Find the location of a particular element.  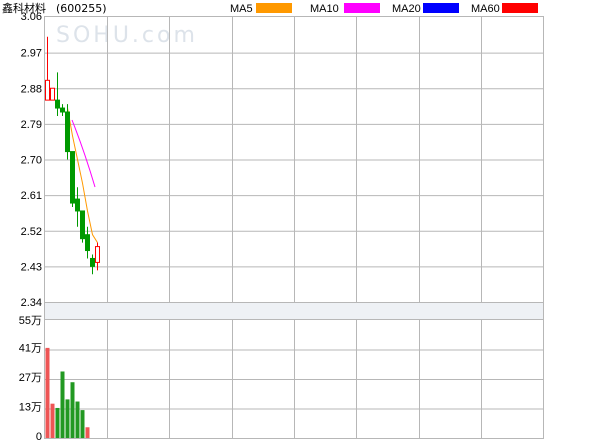

volume-axis: 55万 41万 27万 13万 0 is located at coordinates (30, 377).